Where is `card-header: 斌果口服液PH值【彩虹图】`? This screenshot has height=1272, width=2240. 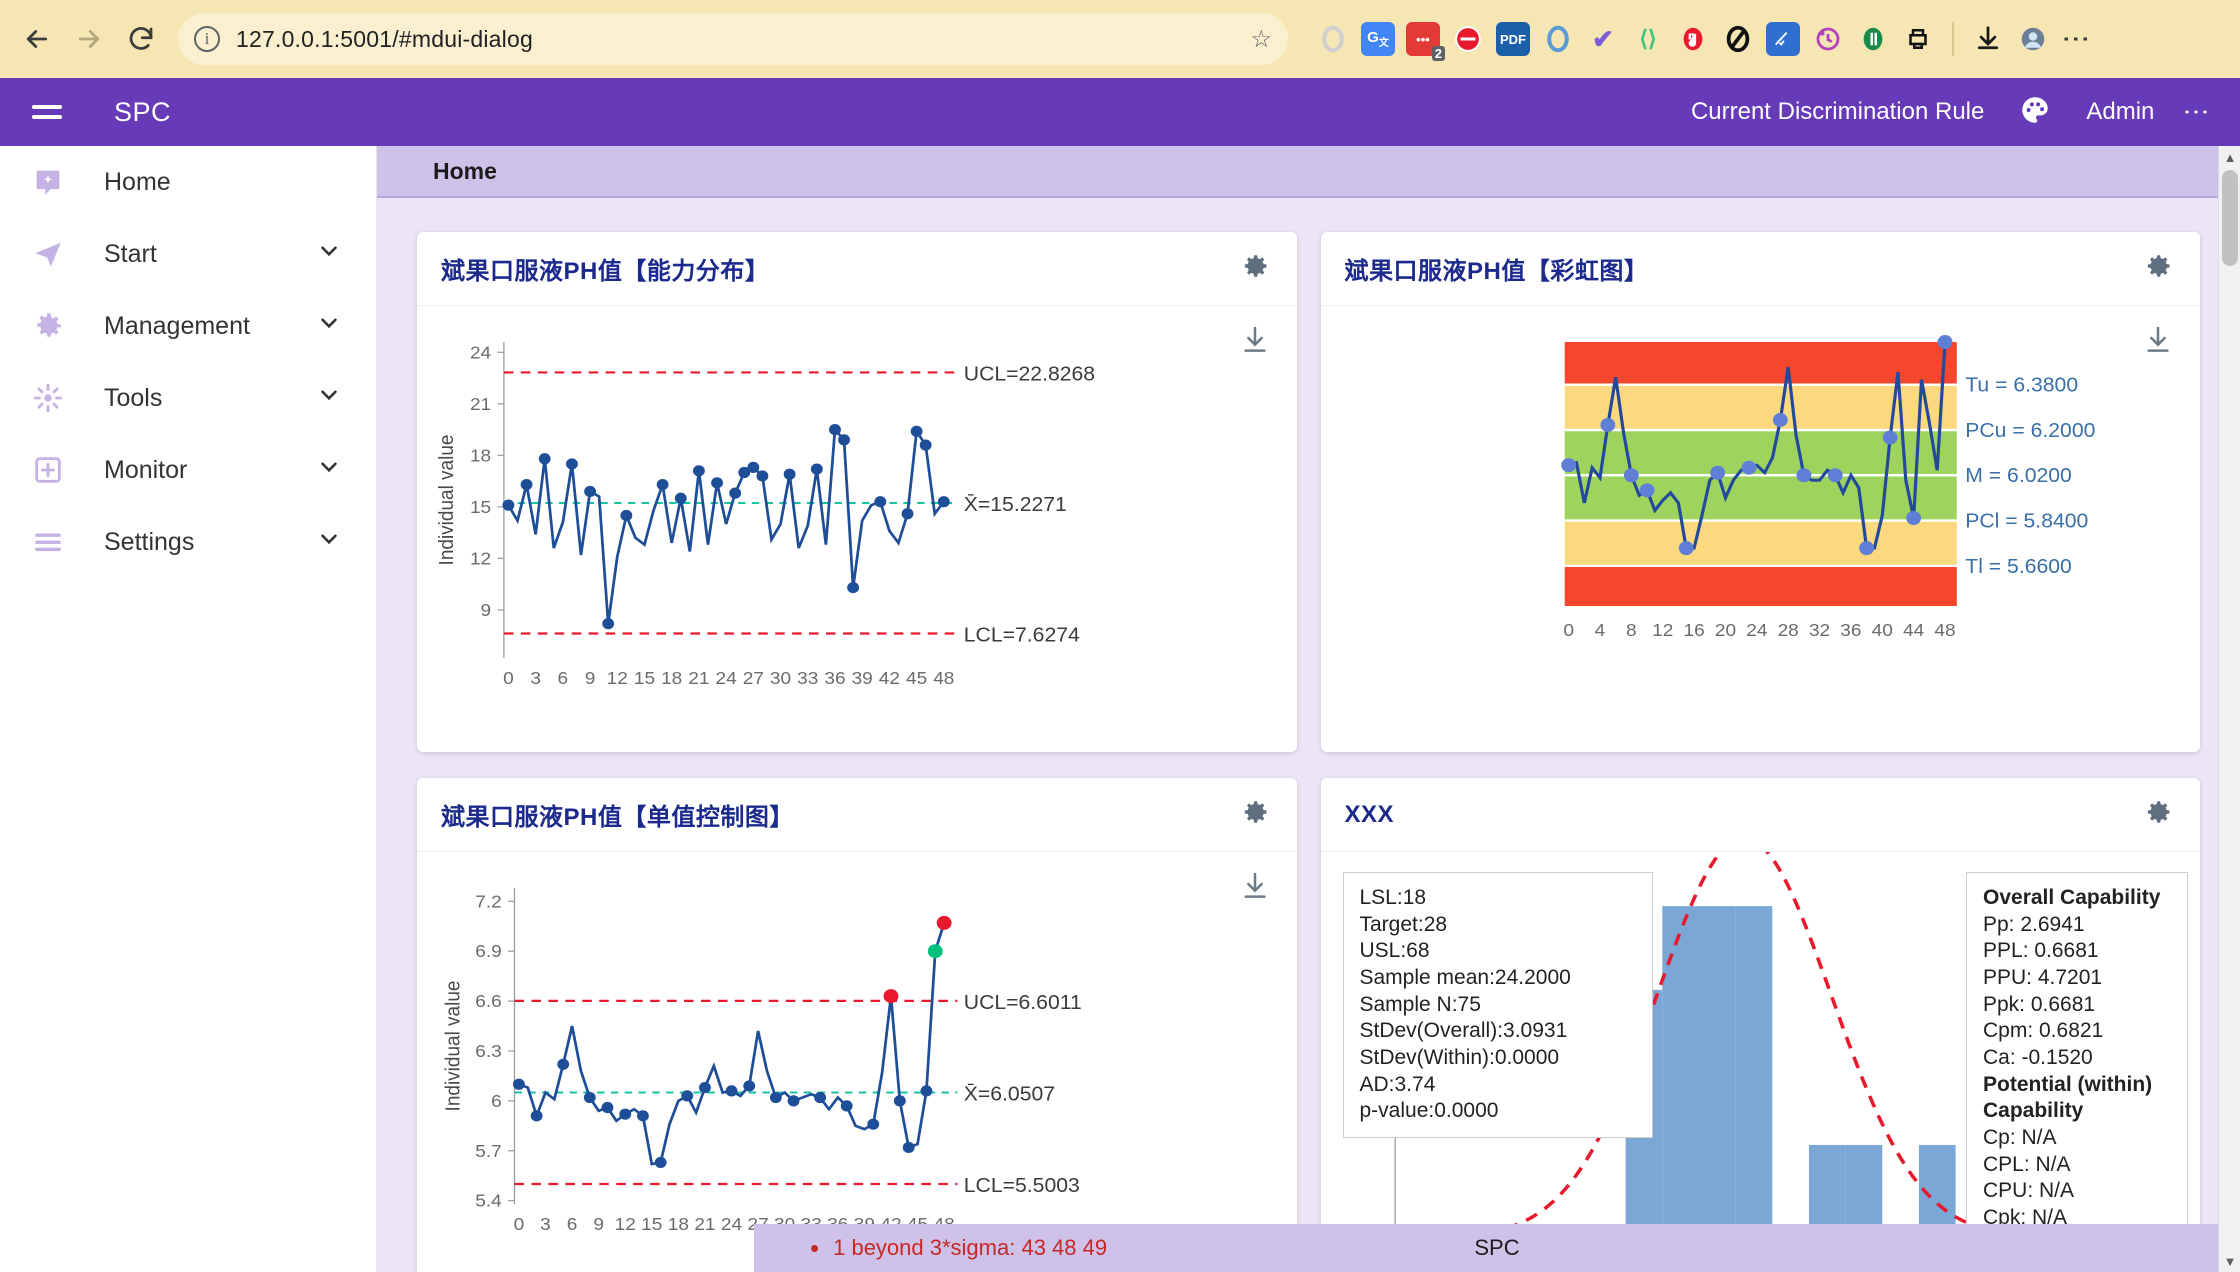 card-header: 斌果口服液PH值【彩虹图】 is located at coordinates (1760, 269).